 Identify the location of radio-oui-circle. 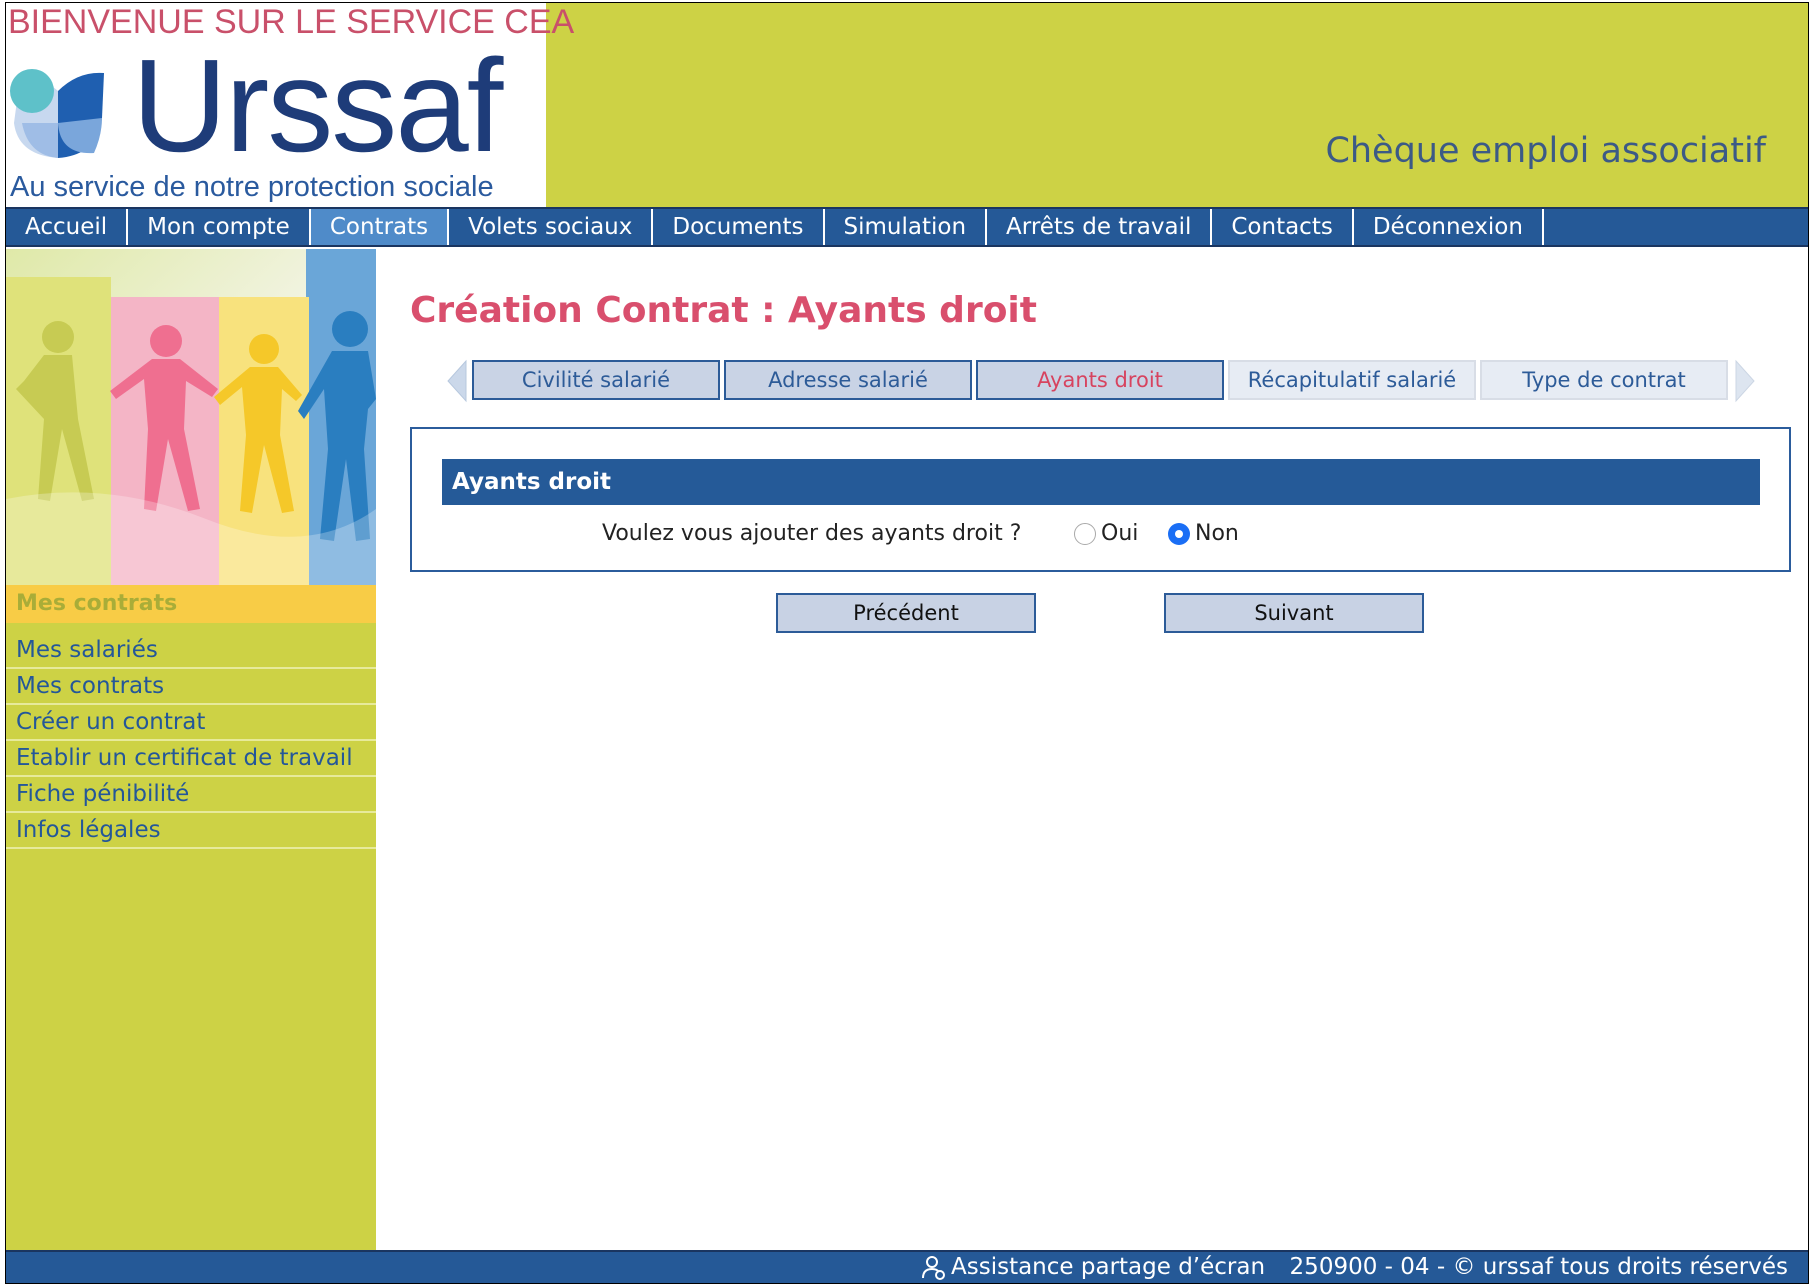
(1085, 533).